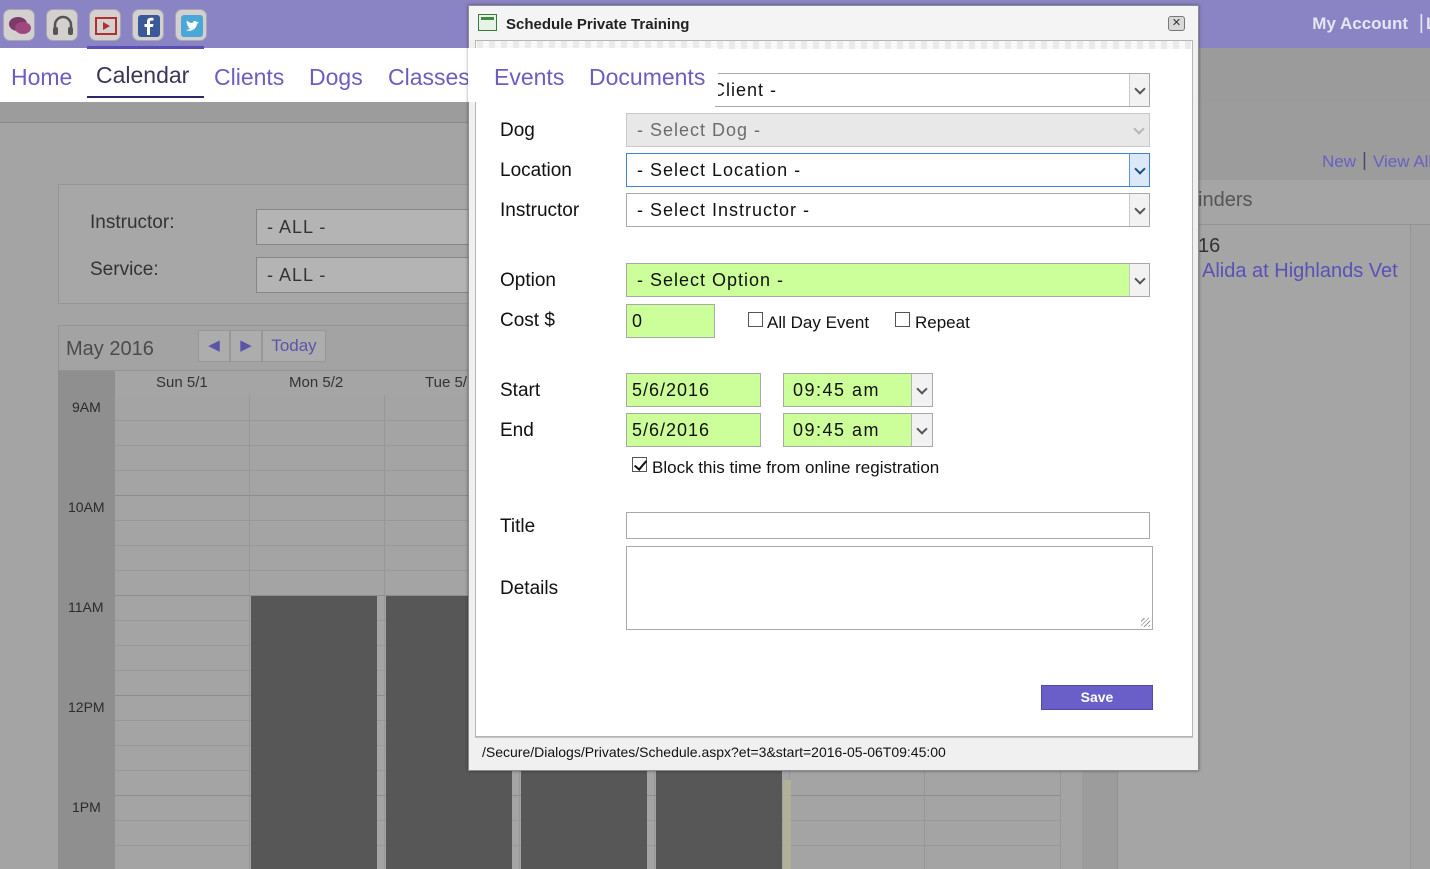 The height and width of the screenshot is (869, 1430). Describe the element at coordinates (148, 25) in the screenshot. I see `facebook-icon` at that location.